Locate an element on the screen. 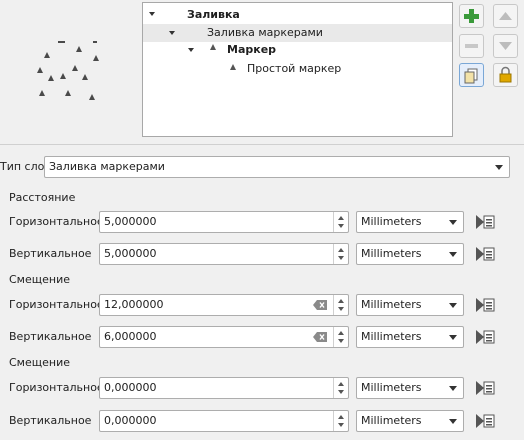  remove-layer-button is located at coordinates (471, 46).